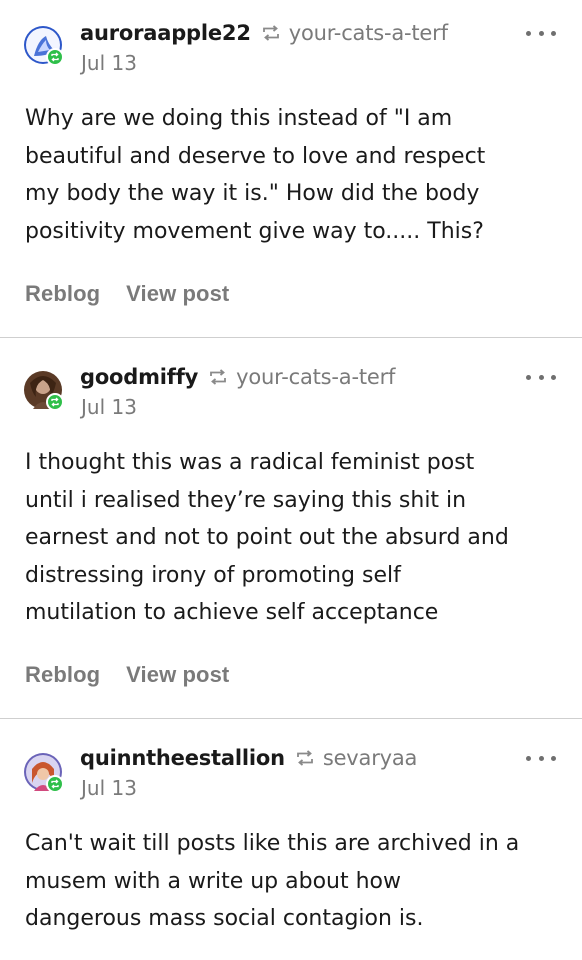 This screenshot has height=960, width=582. Describe the element at coordinates (213, 575) in the screenshot. I see `post-body-line: distressing irony of promoting self` at that location.